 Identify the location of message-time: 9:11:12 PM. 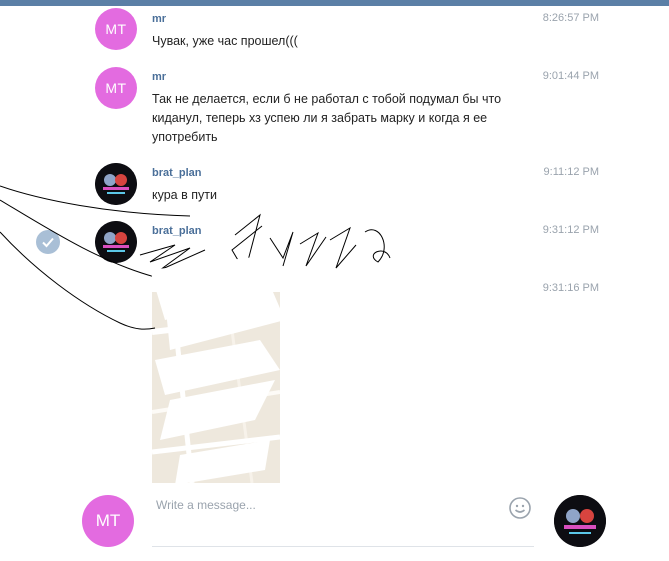
(571, 172).